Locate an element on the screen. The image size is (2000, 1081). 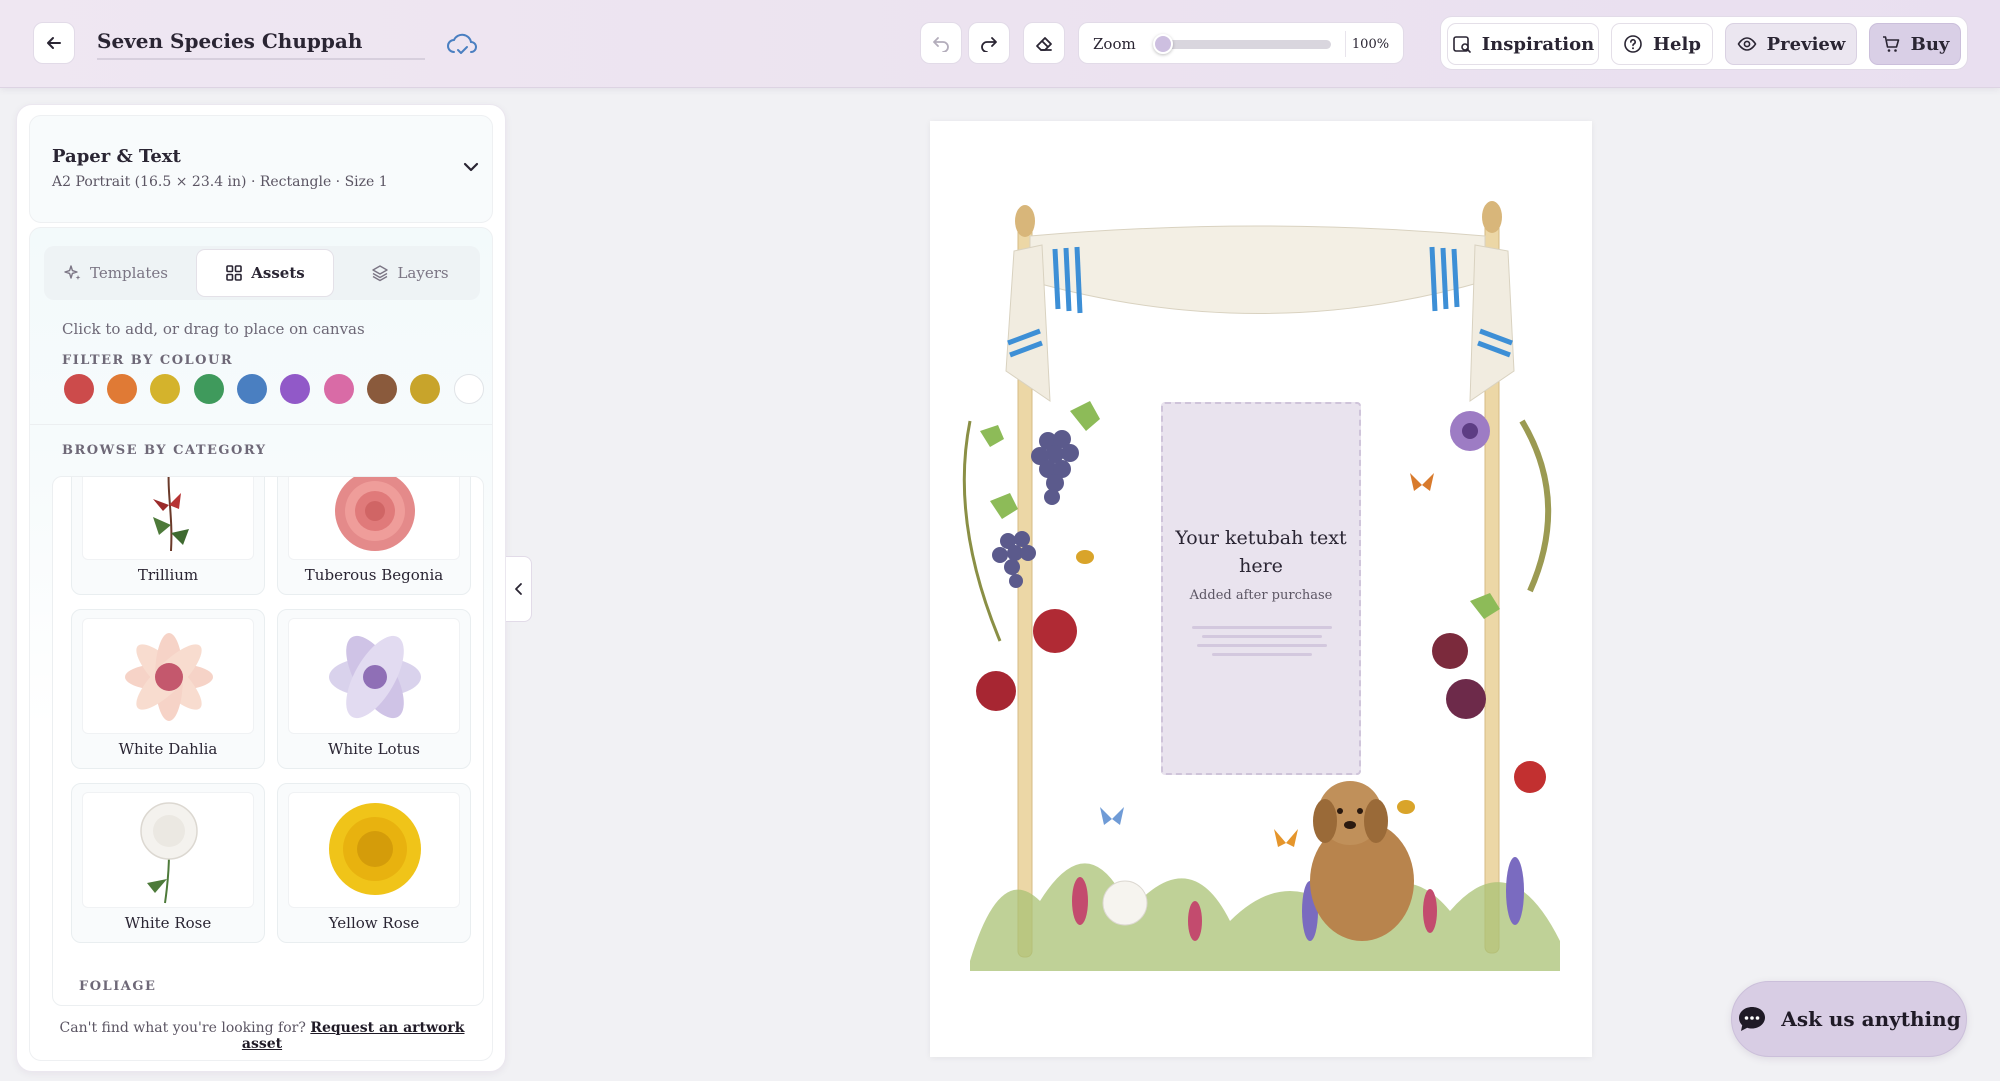
document-title-input is located at coordinates (261, 43).